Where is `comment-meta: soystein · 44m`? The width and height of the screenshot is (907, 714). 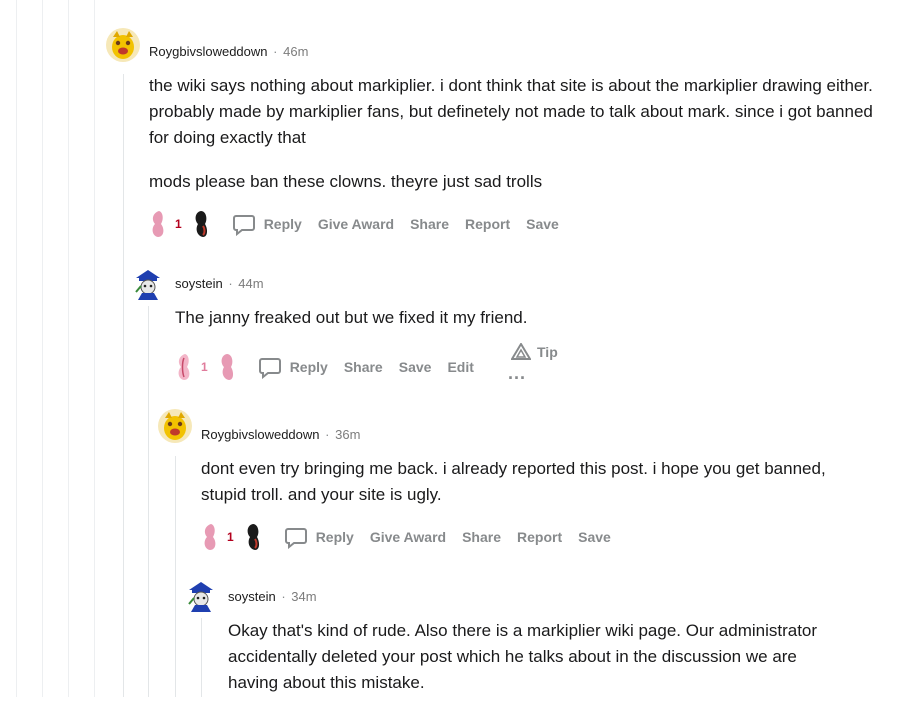
comment-meta: soystein · 44m is located at coordinates (219, 284).